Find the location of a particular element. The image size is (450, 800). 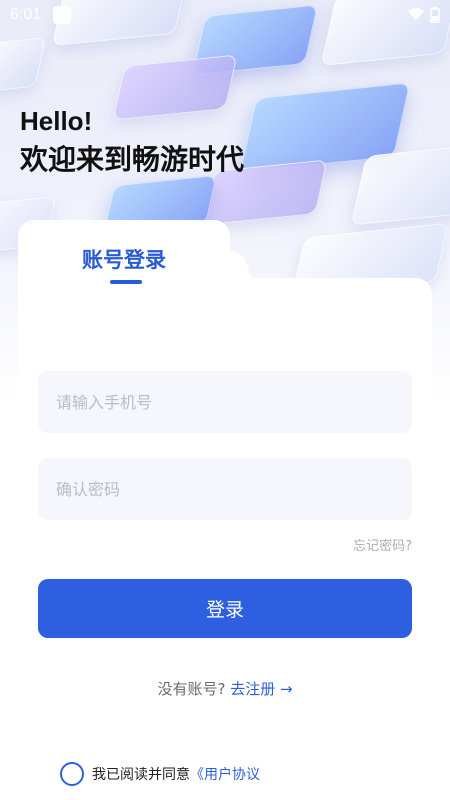

phone-field is located at coordinates (225, 402).